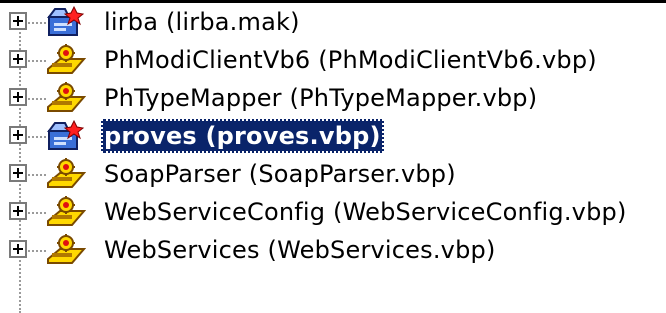 This screenshot has width=666, height=313. I want to click on makefile-project-icon, so click(66, 20).